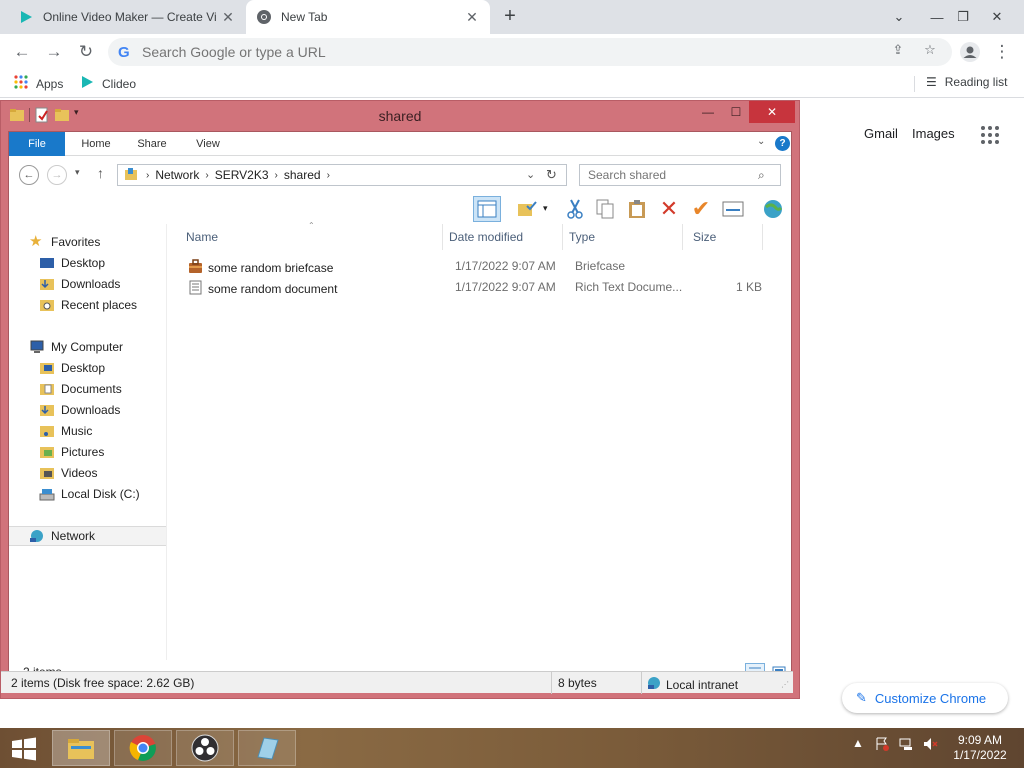 This screenshot has width=1024, height=768. What do you see at coordinates (1002, 52) in the screenshot?
I see `chrome-menu-icon: ⋮` at bounding box center [1002, 52].